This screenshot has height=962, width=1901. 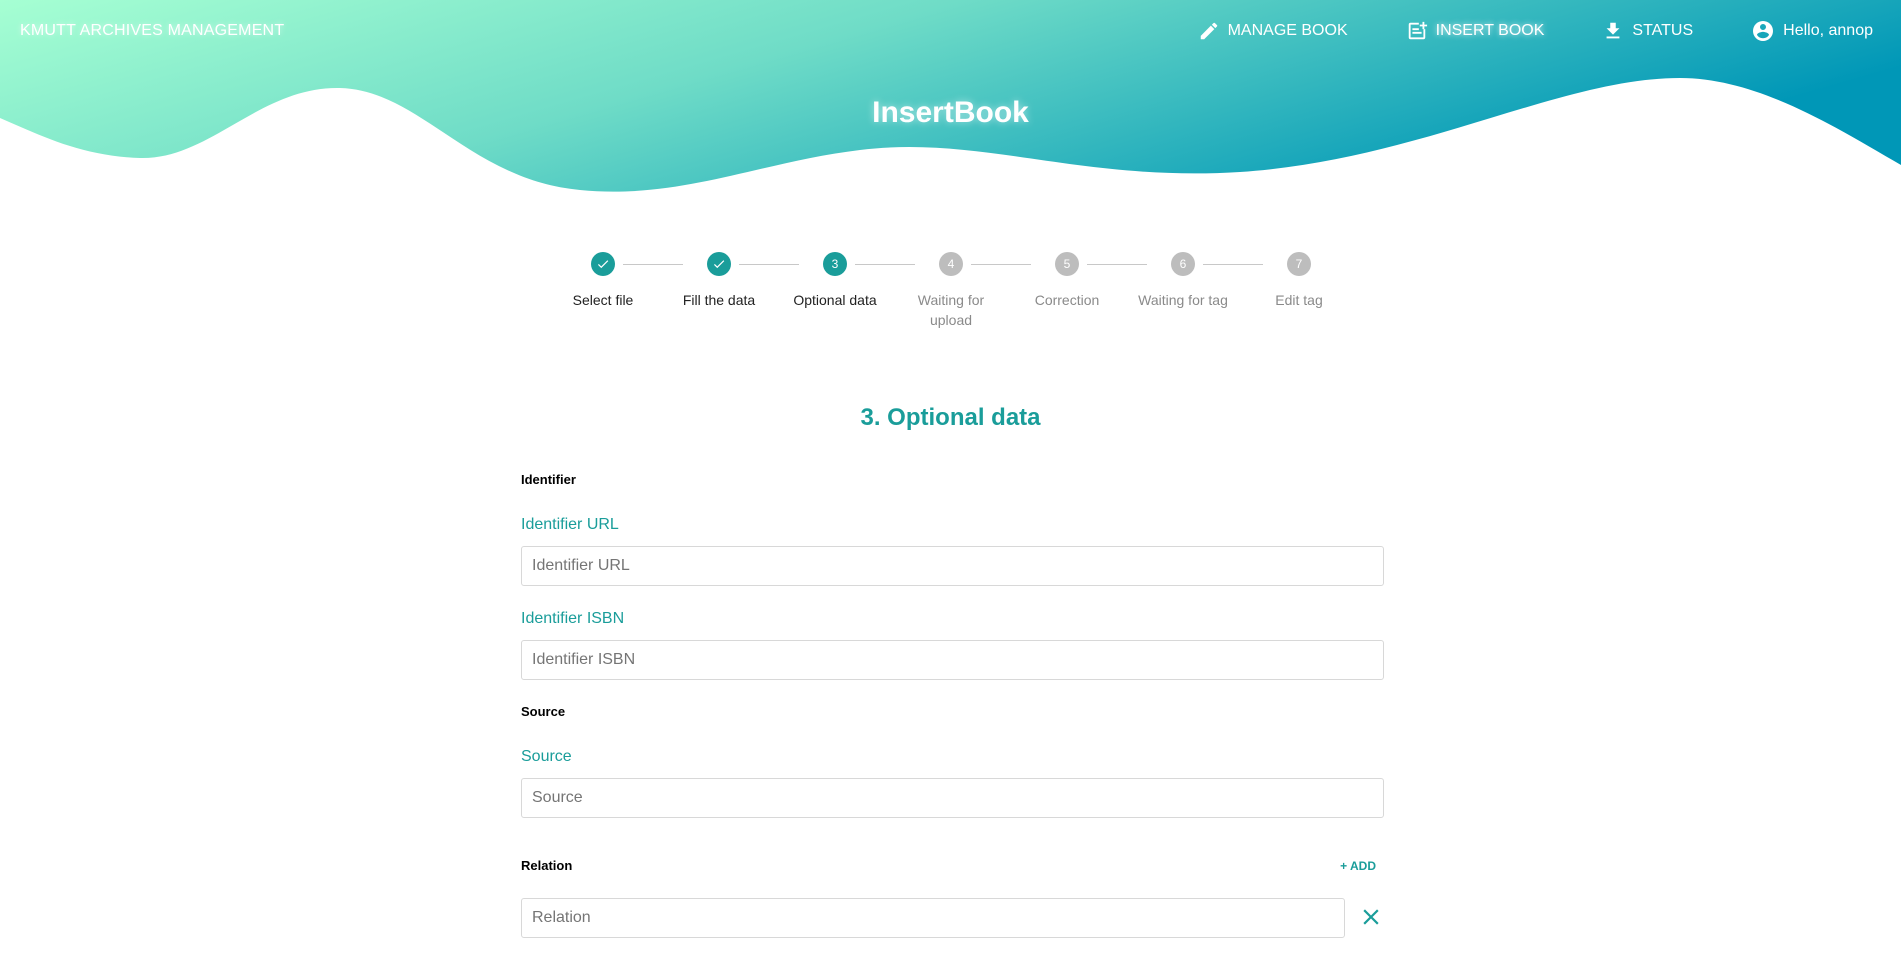 I want to click on note-add-icon, so click(x=1417, y=30).